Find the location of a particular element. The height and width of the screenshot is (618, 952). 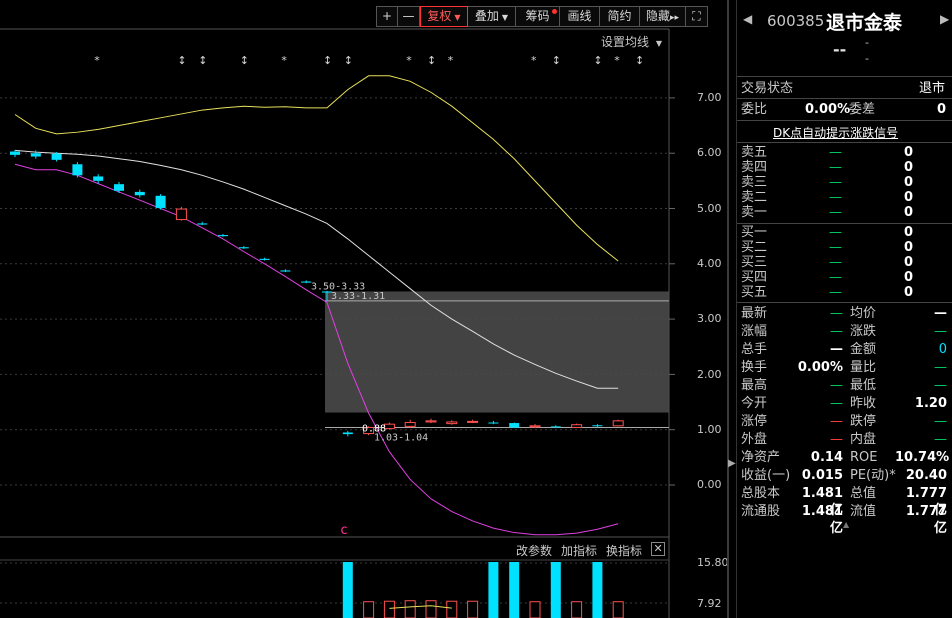

collapse-handle-icon: ▶ is located at coordinates (732, 469).